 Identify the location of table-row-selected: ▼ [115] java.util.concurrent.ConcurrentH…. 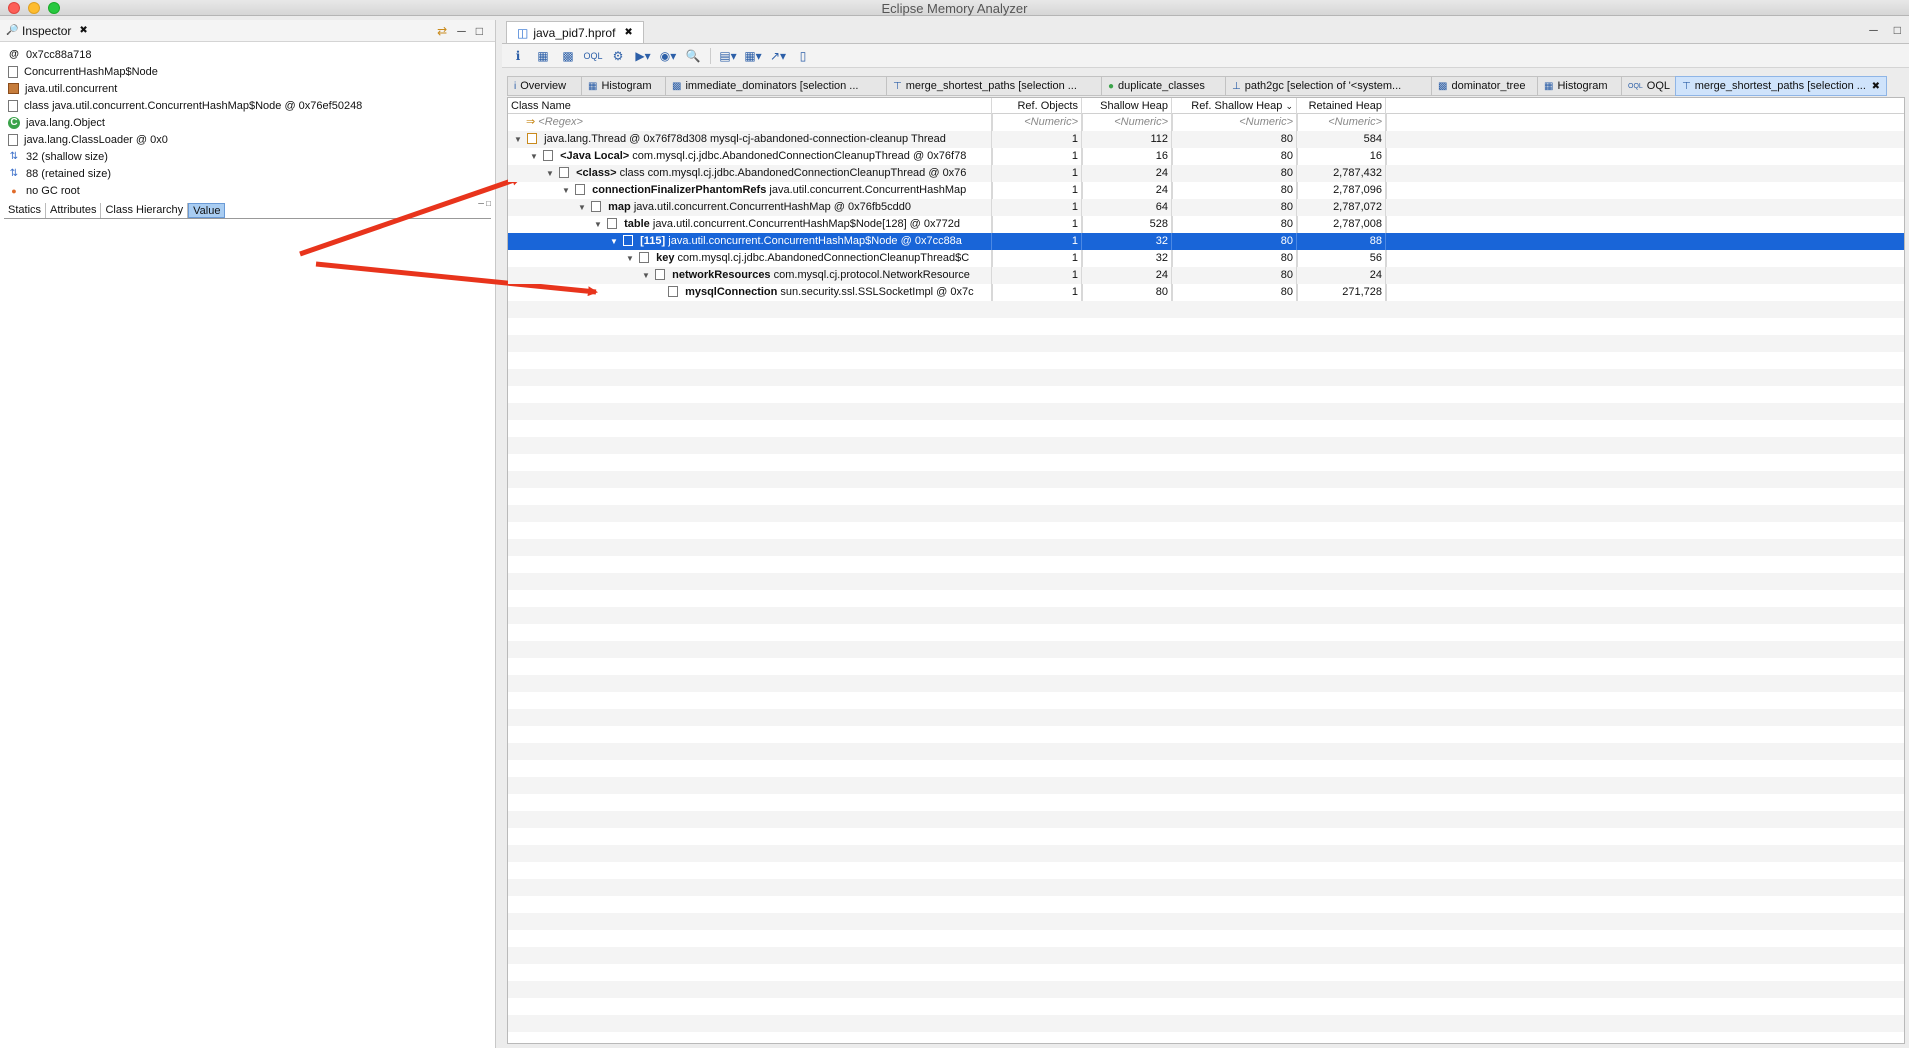
(1206, 241).